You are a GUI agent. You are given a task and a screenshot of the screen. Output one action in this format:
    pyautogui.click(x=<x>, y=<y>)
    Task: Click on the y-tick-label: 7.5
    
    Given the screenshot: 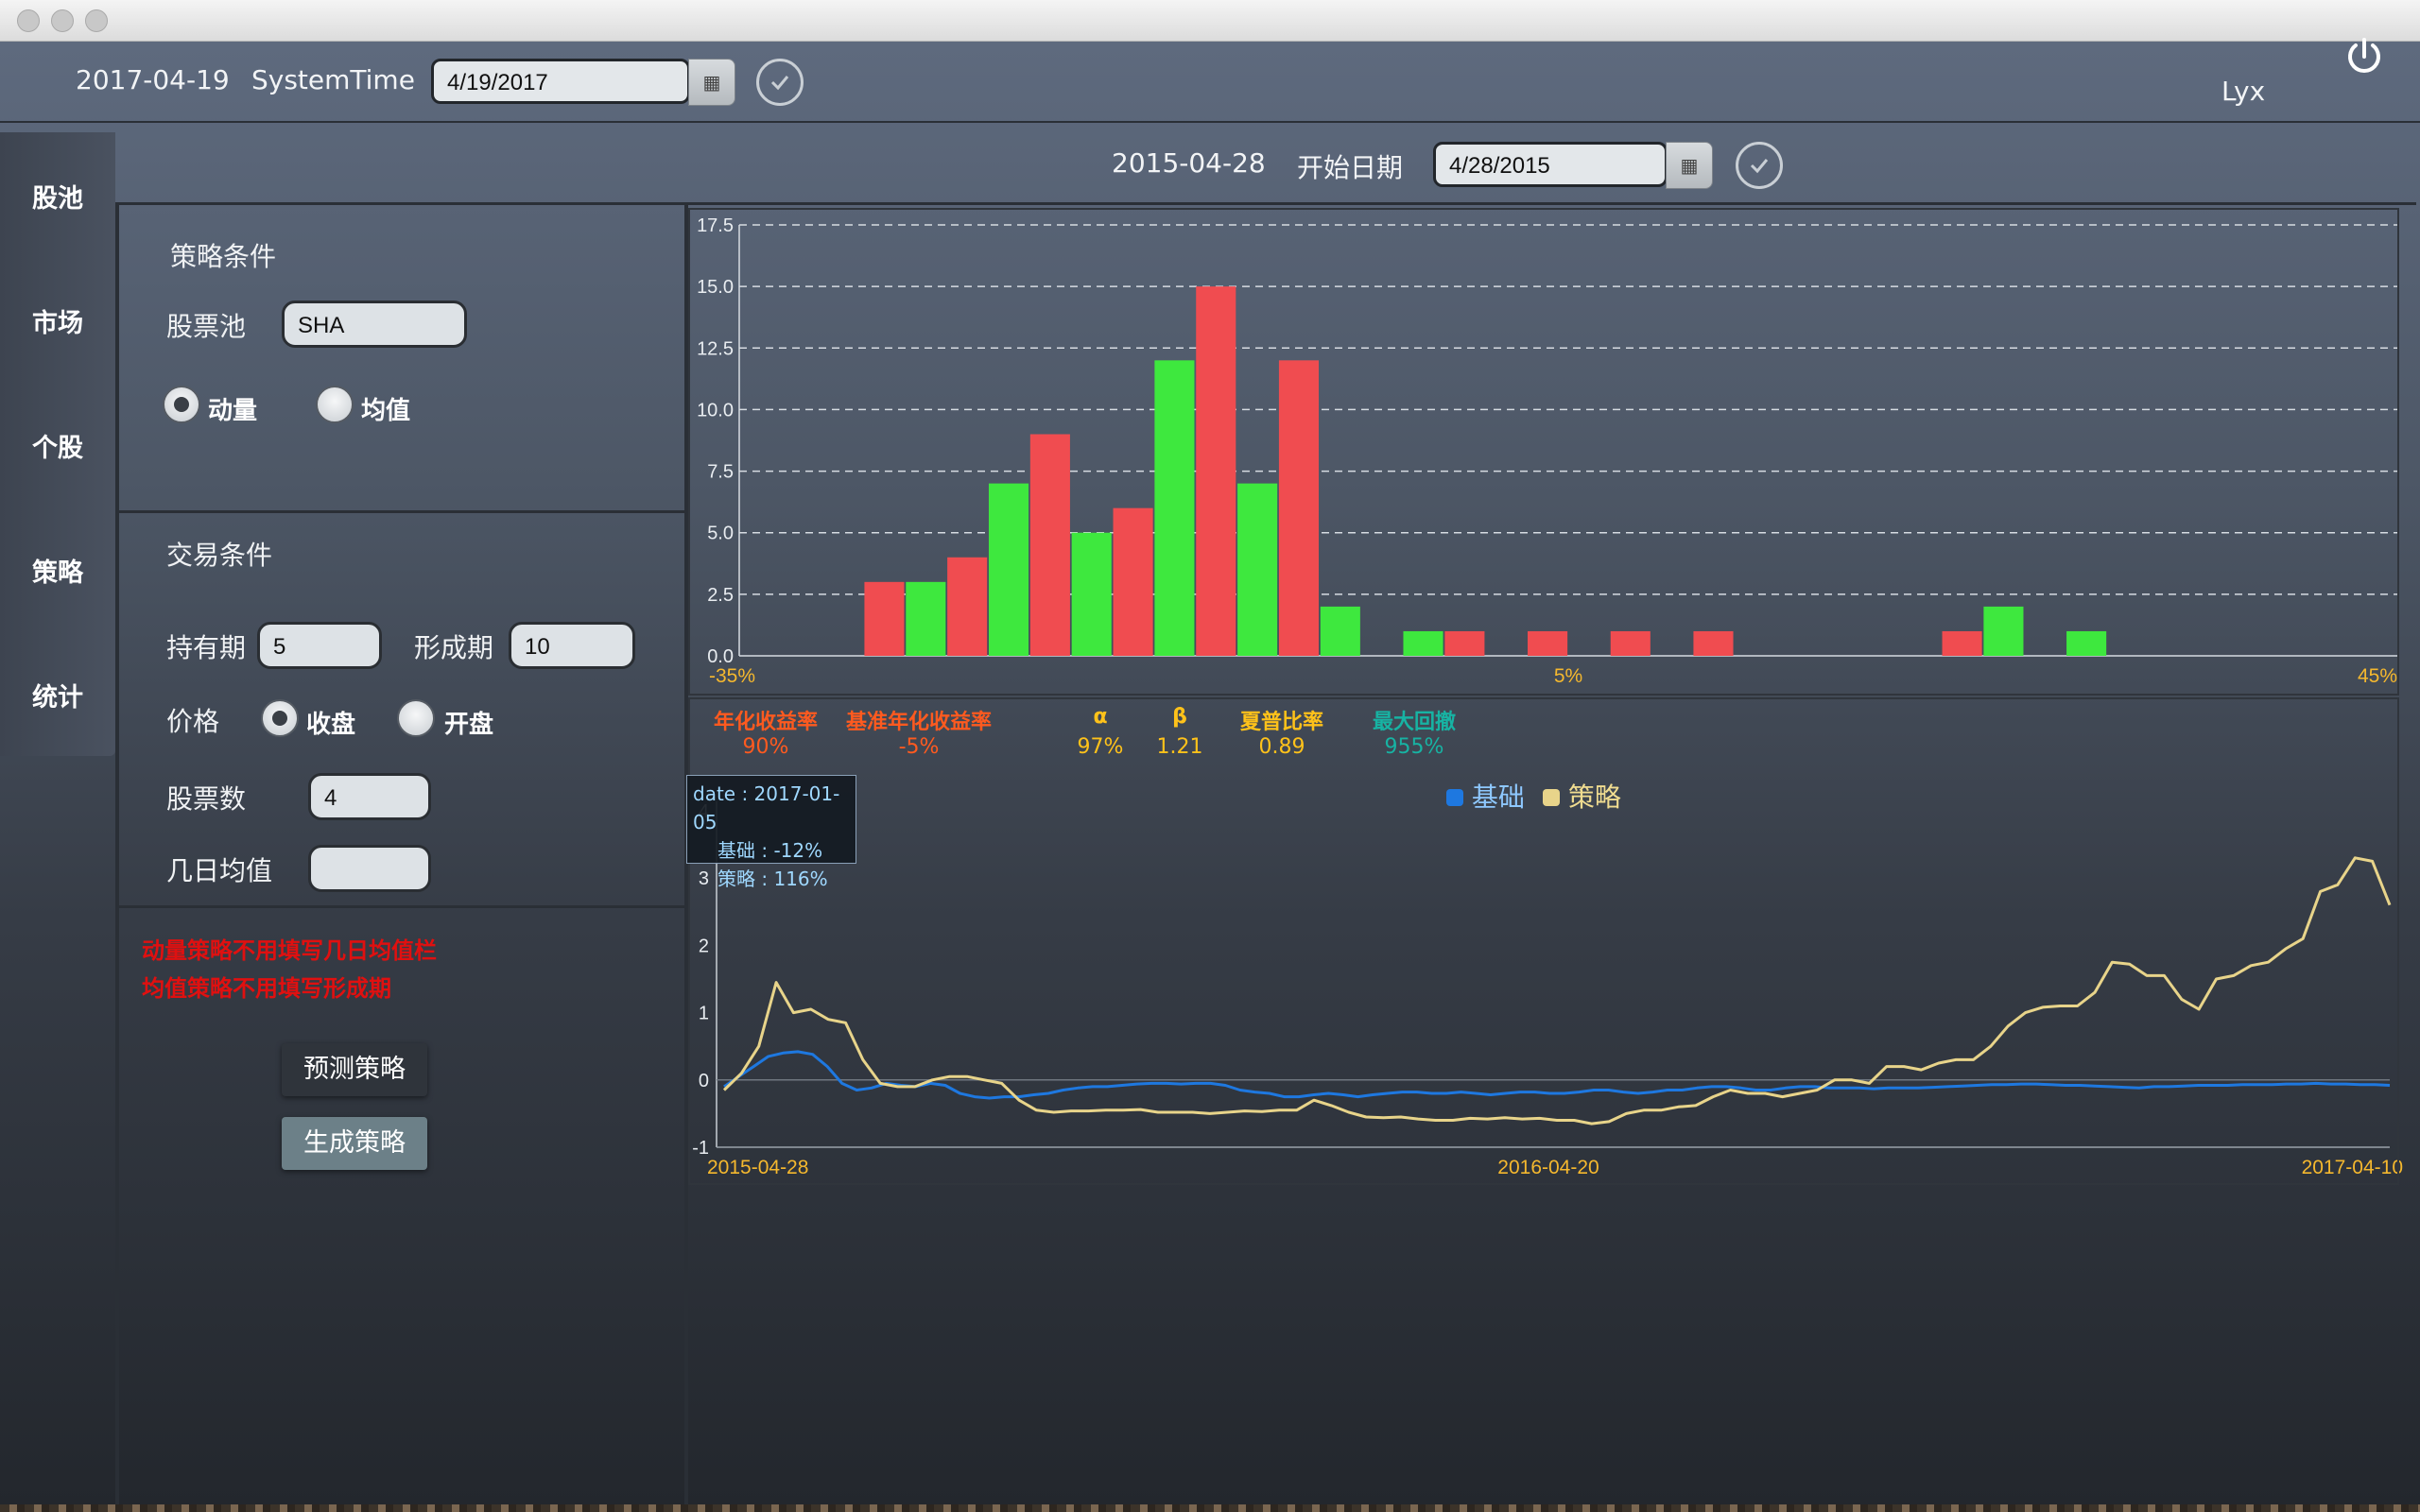 What is the action you would take?
    pyautogui.click(x=721, y=472)
    